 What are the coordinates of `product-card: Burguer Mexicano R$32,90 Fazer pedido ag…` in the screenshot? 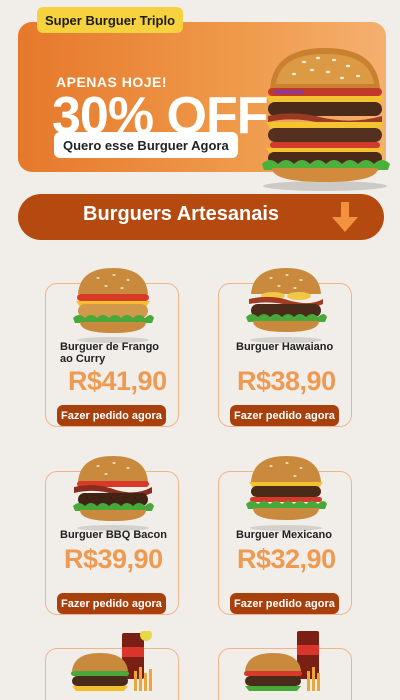 It's located at (285, 535).